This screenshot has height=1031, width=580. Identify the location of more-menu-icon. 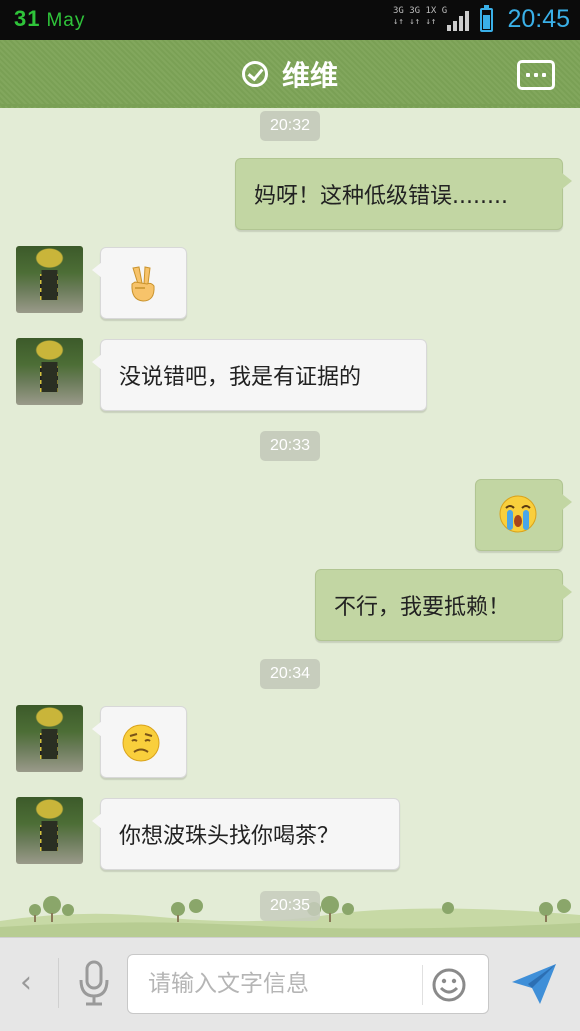
(536, 75).